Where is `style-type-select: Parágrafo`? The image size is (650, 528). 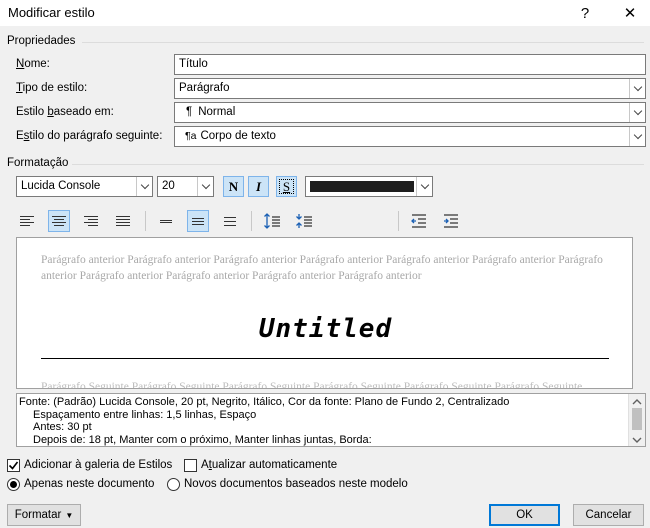
style-type-select: Parágrafo is located at coordinates (410, 88).